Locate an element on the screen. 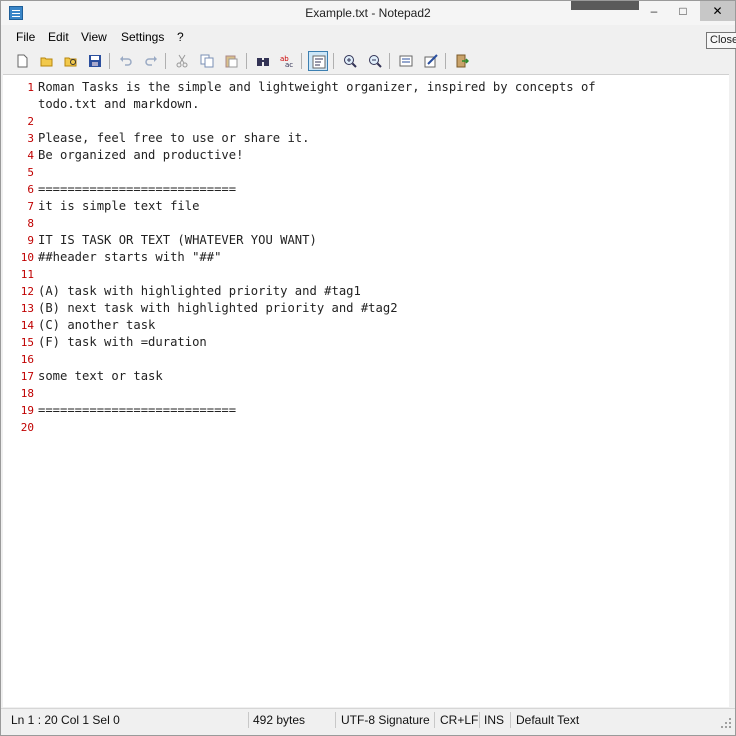 Image resolution: width=736 pixels, height=736 pixels. line-number: 8 is located at coordinates (30, 223).